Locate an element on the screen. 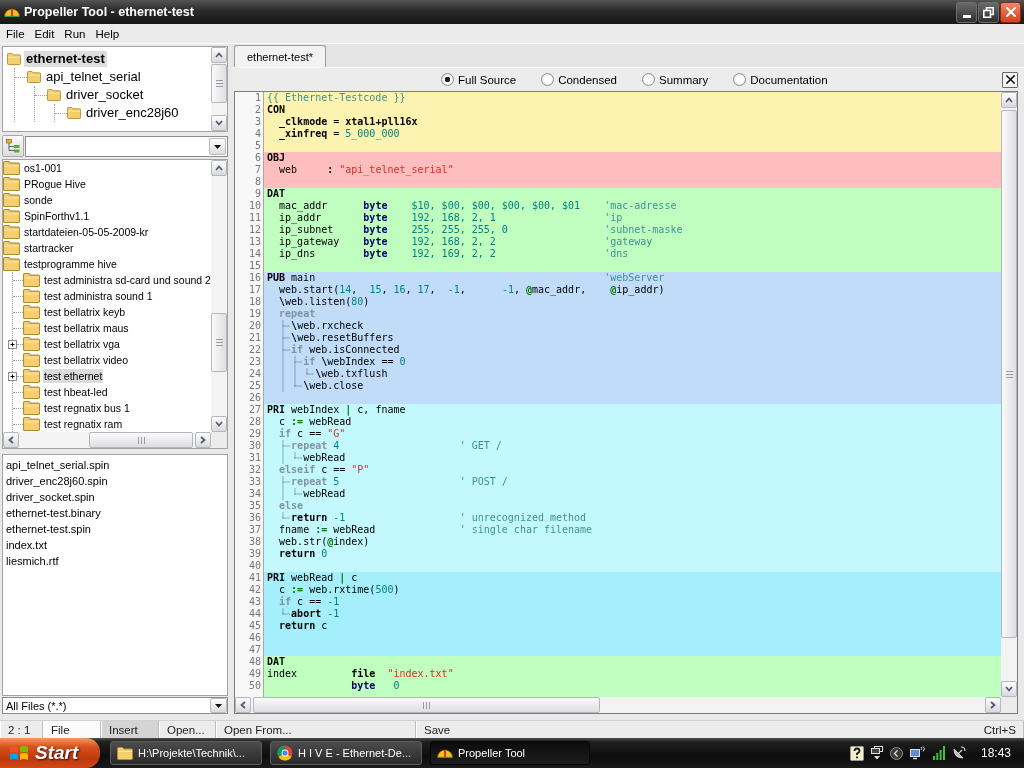 Image resolution: width=1024 pixels, height=768 pixels. line-number: 2 is located at coordinates (257, 110).